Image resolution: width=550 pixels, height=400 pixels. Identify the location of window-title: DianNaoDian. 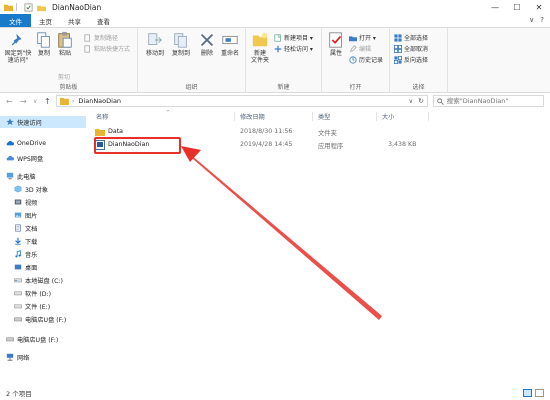
(77, 7).